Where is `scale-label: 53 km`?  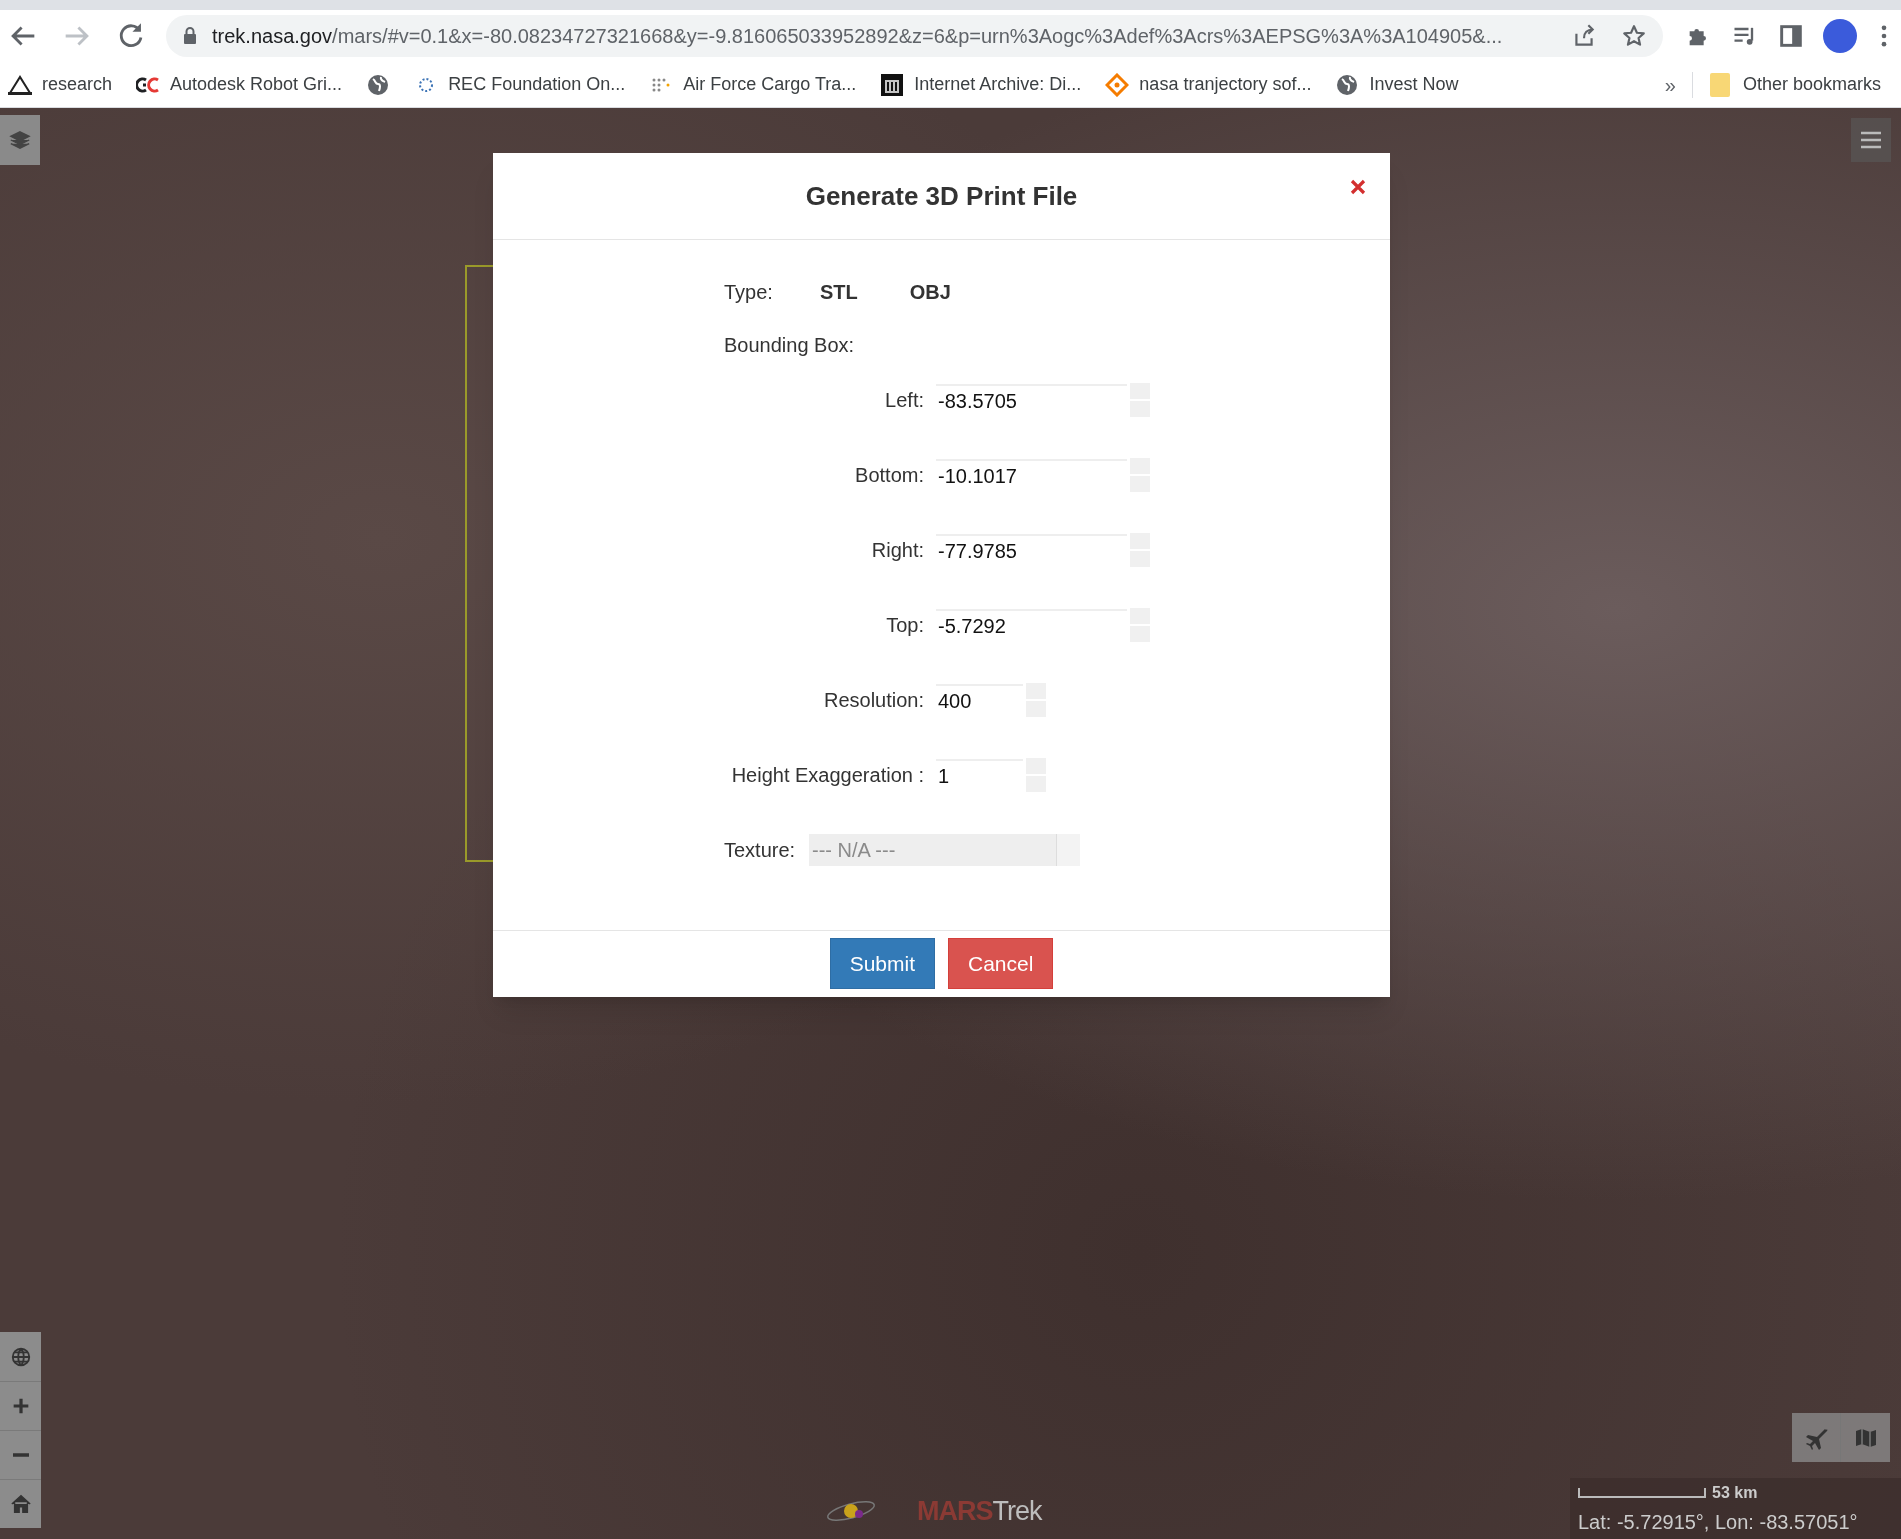
scale-label: 53 km is located at coordinates (1735, 1492).